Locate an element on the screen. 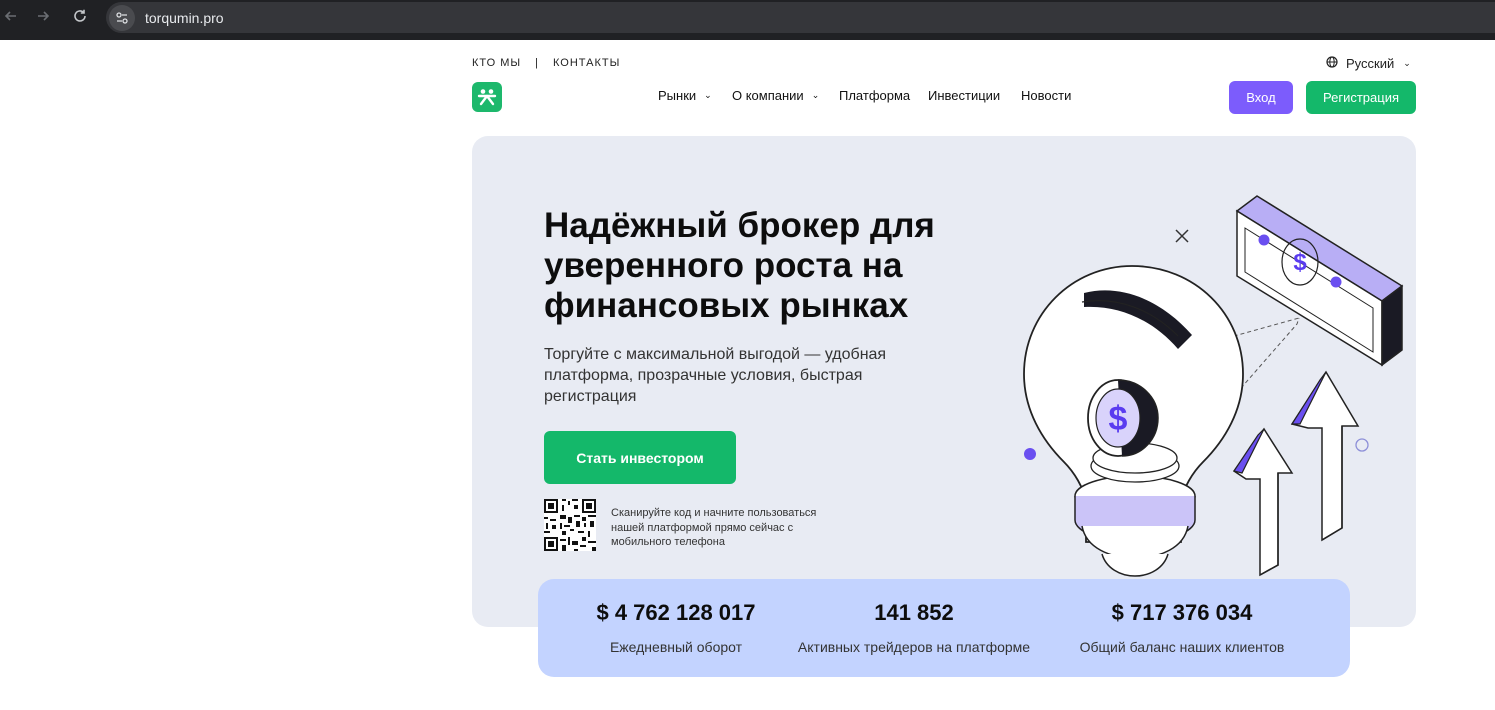  logo-icon is located at coordinates (487, 97).